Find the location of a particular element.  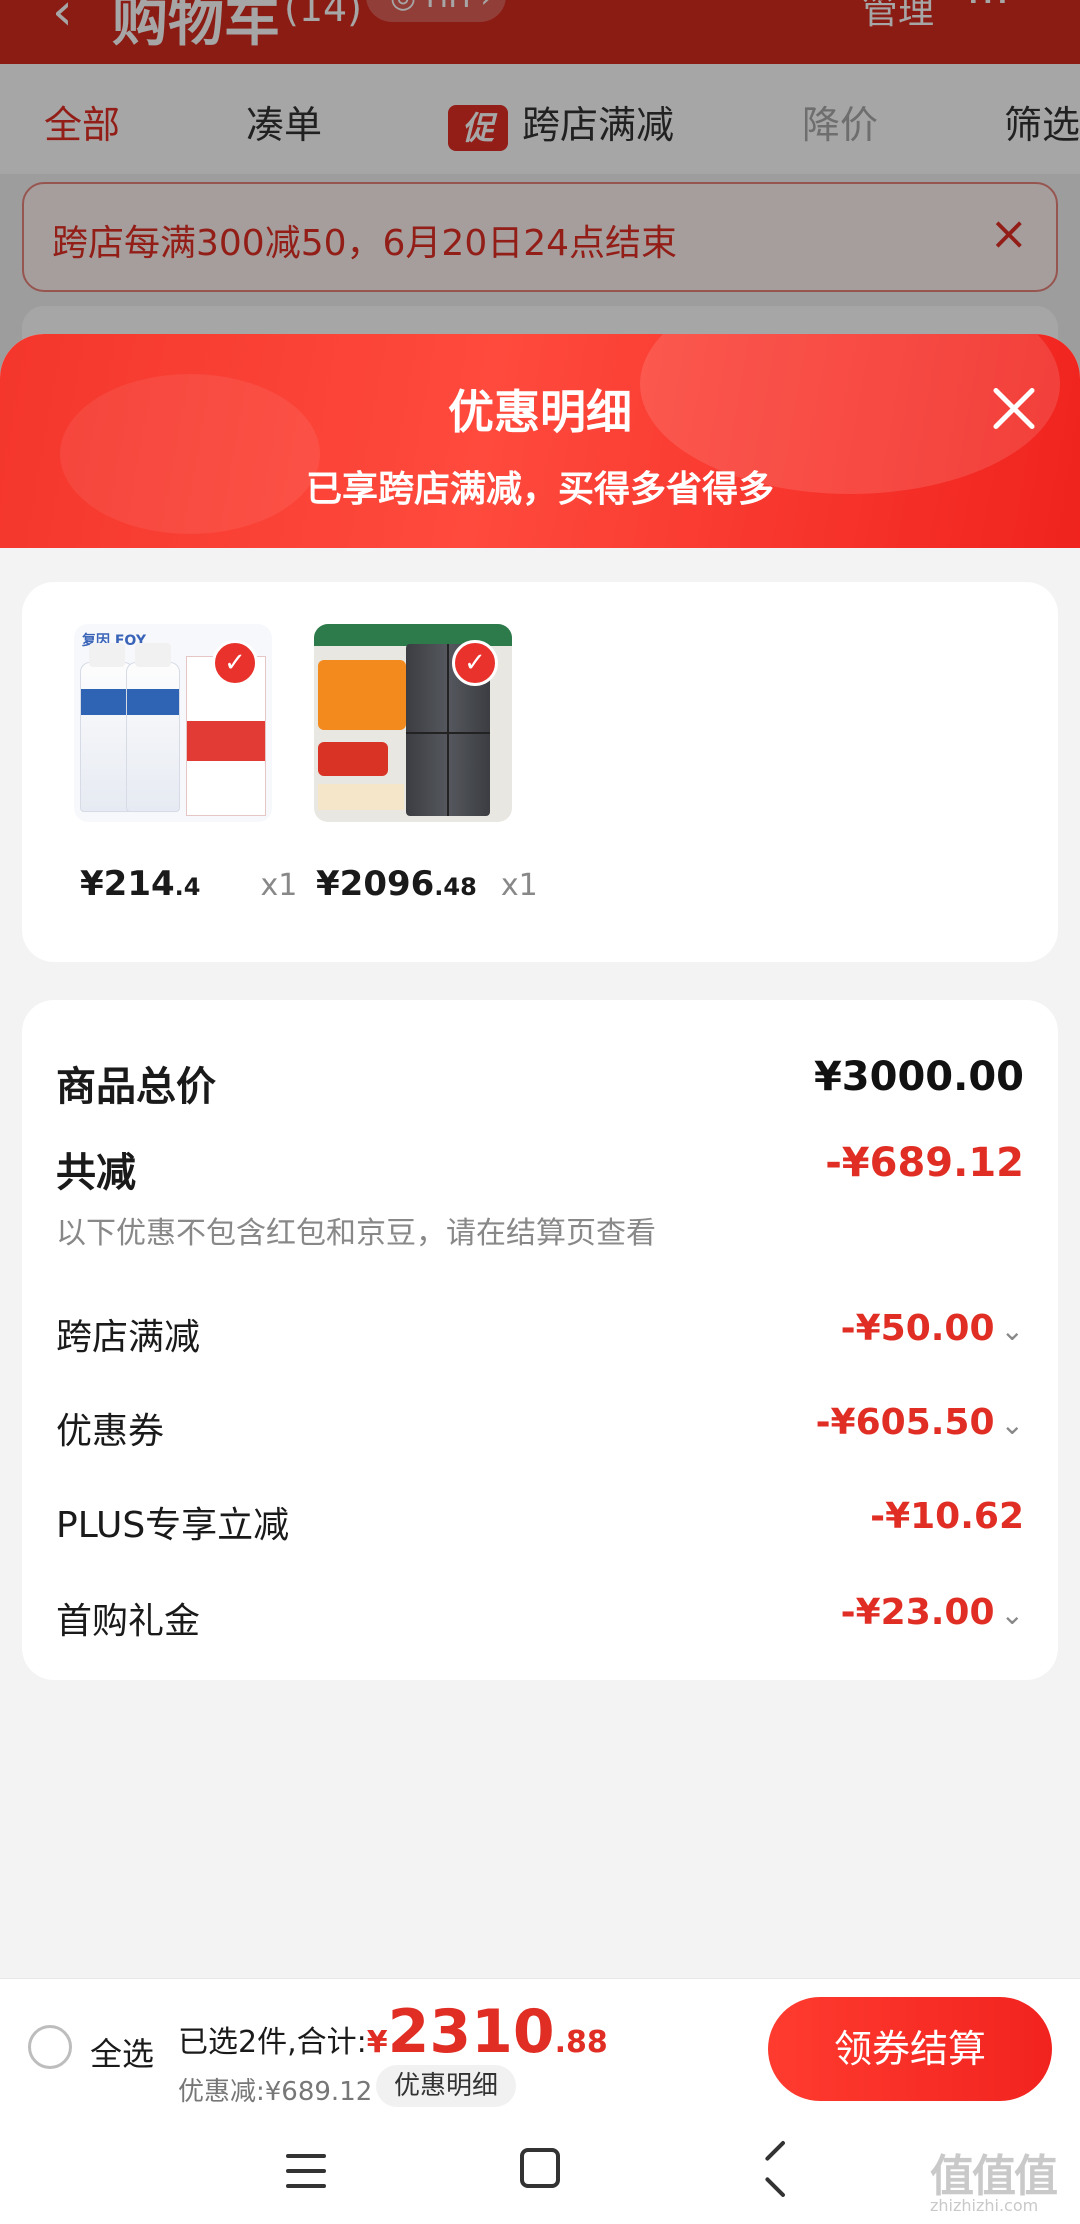

total-price-label: 商品总价 is located at coordinates (136, 1087).